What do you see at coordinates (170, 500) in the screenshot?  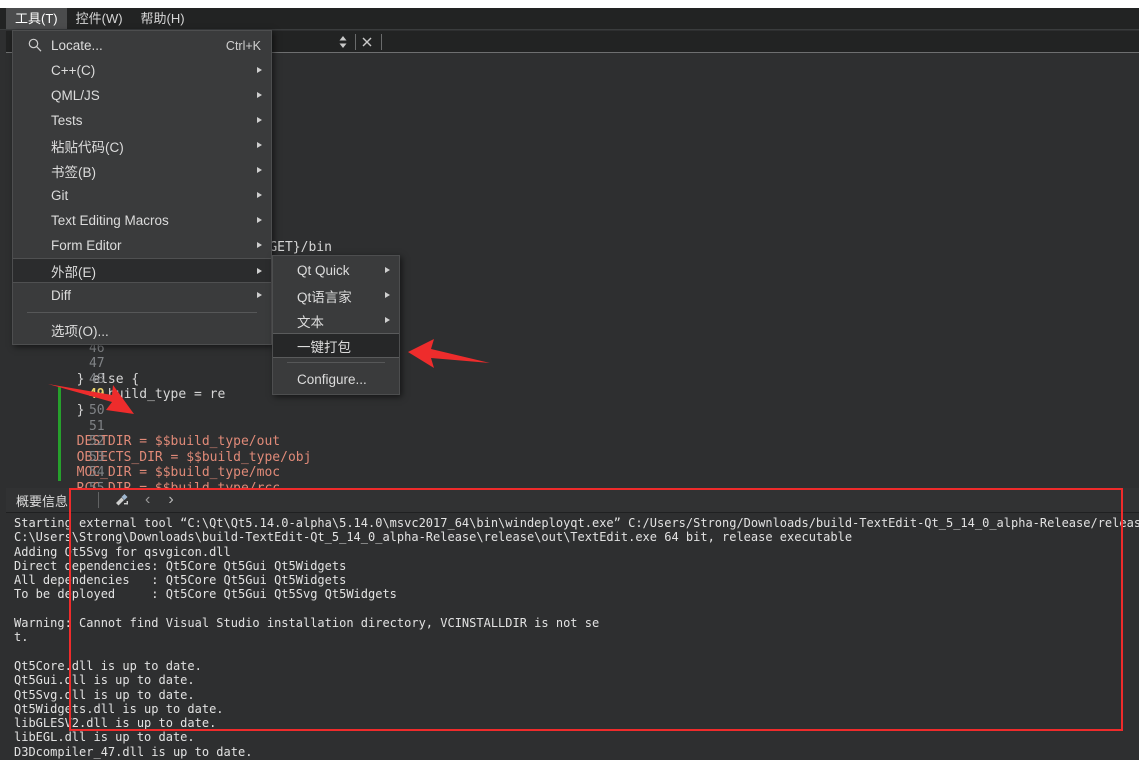 I see `chevron-right-icon: ›` at bounding box center [170, 500].